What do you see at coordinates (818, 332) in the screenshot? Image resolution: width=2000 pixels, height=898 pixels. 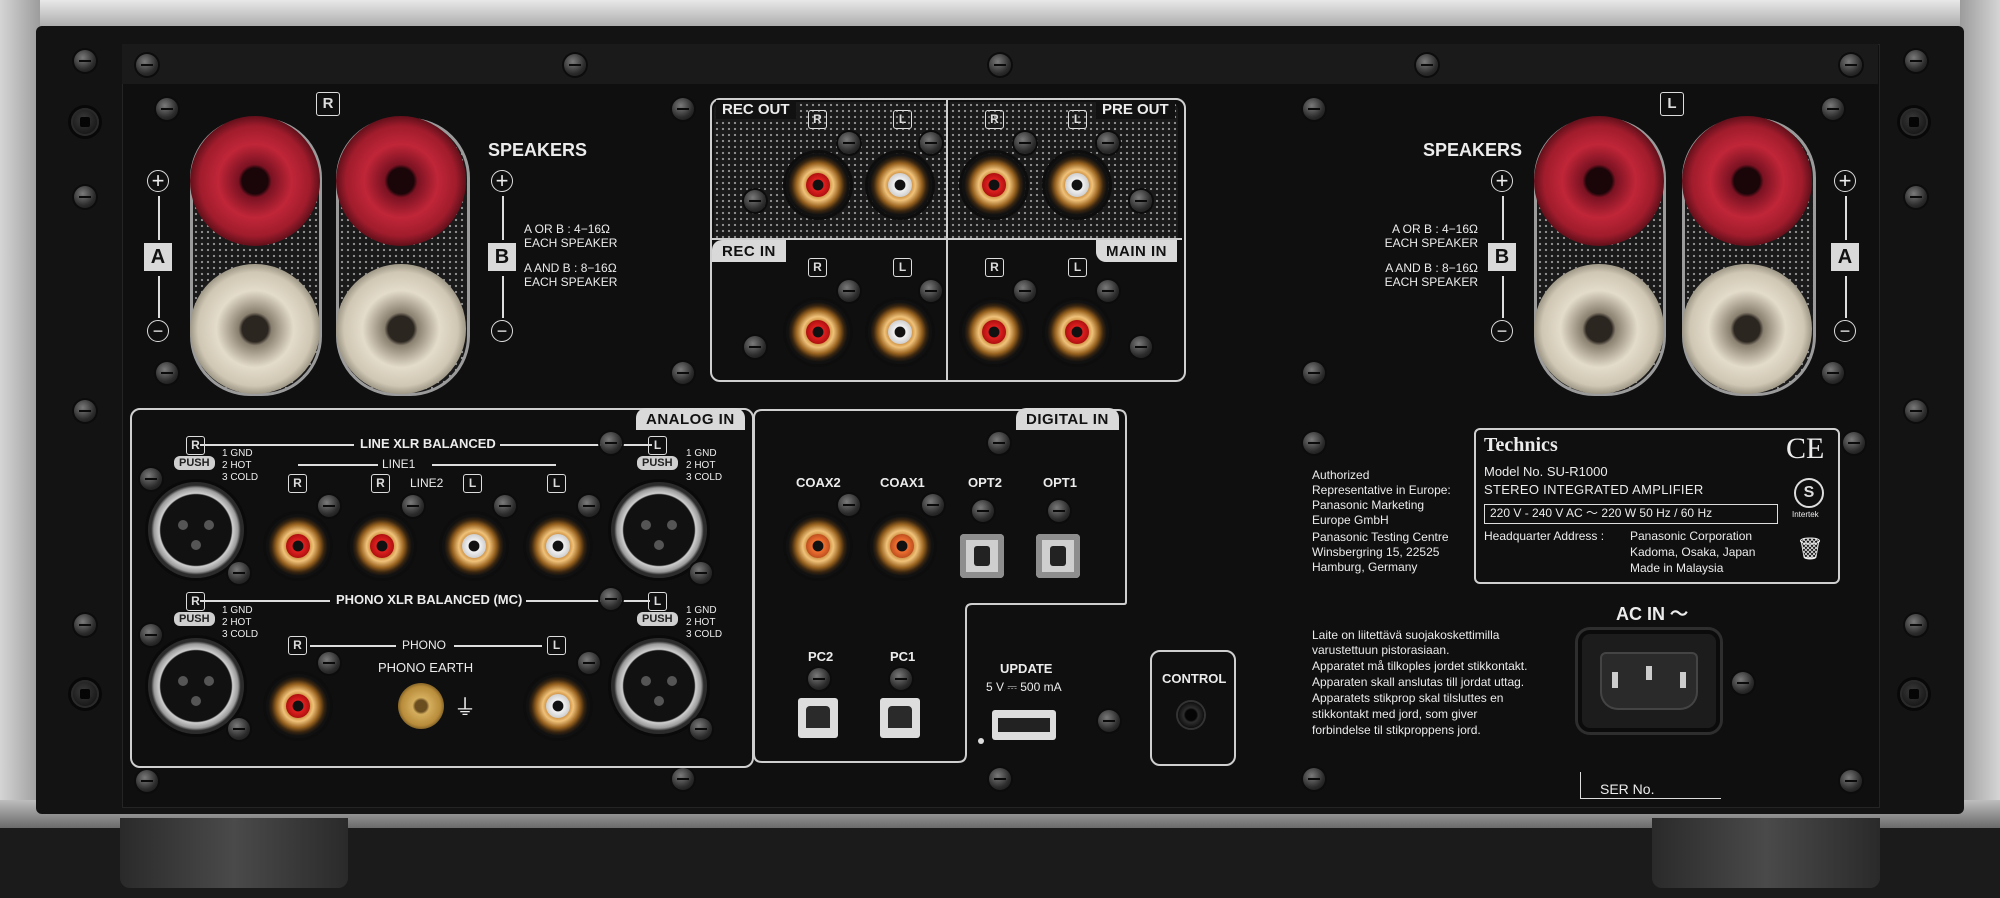 I see `rec-in-r-jack` at bounding box center [818, 332].